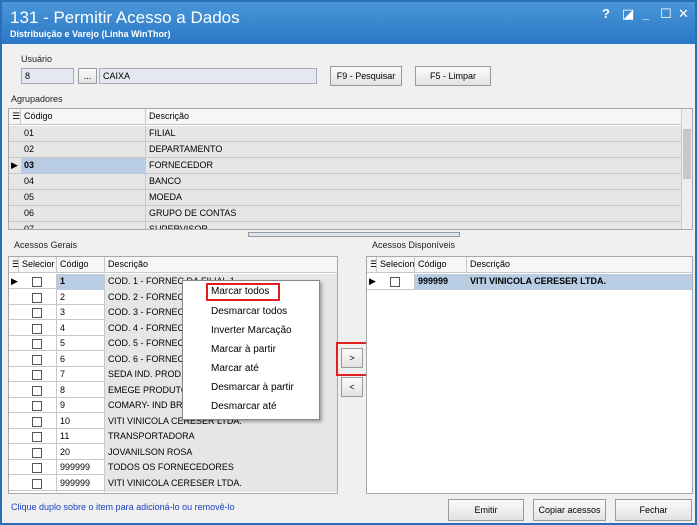 The width and height of the screenshot is (697, 525). What do you see at coordinates (252, 387) in the screenshot?
I see `menu-item-desmarcar-a-partir: Desmarcar à partir` at bounding box center [252, 387].